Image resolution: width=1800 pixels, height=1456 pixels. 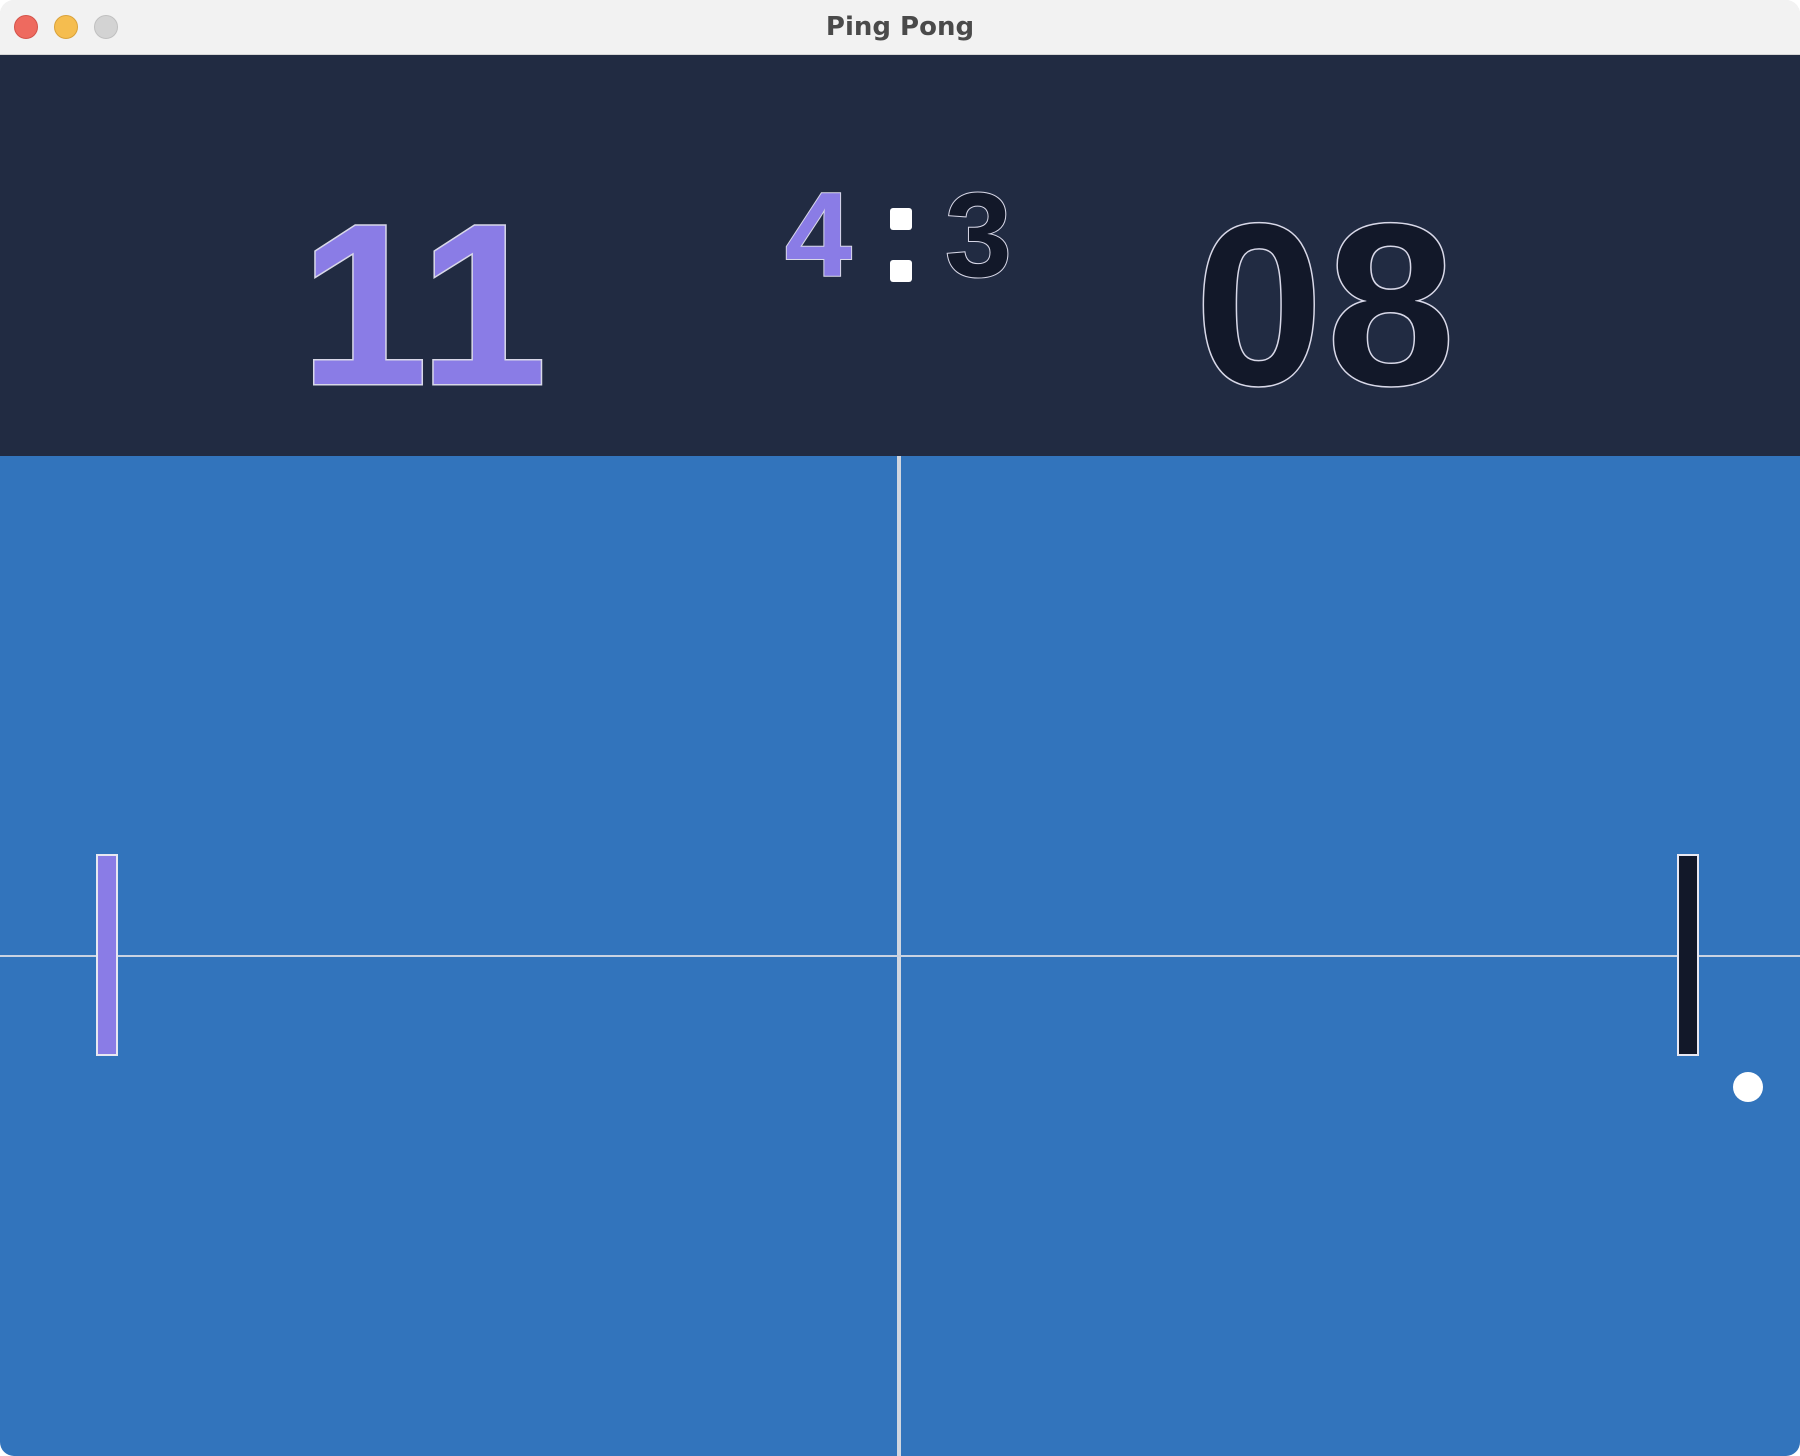 I want to click on right-paddle, so click(x=1688, y=955).